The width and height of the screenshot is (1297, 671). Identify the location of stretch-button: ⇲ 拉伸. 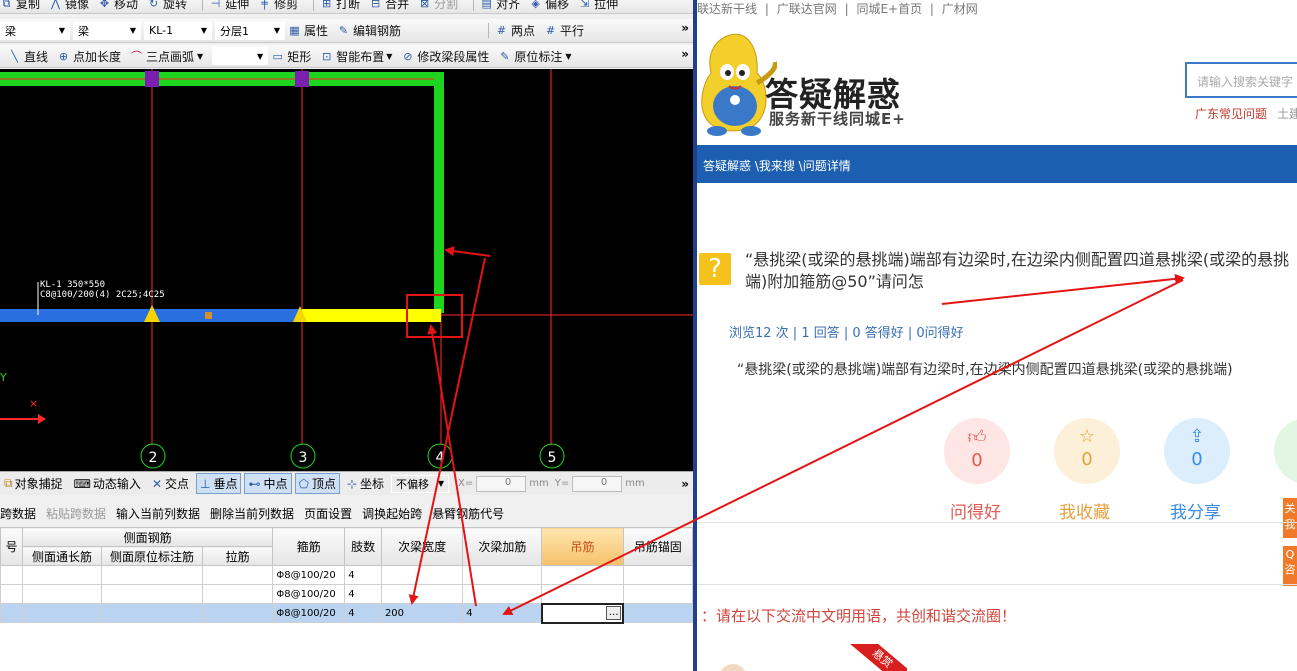
(598, 6).